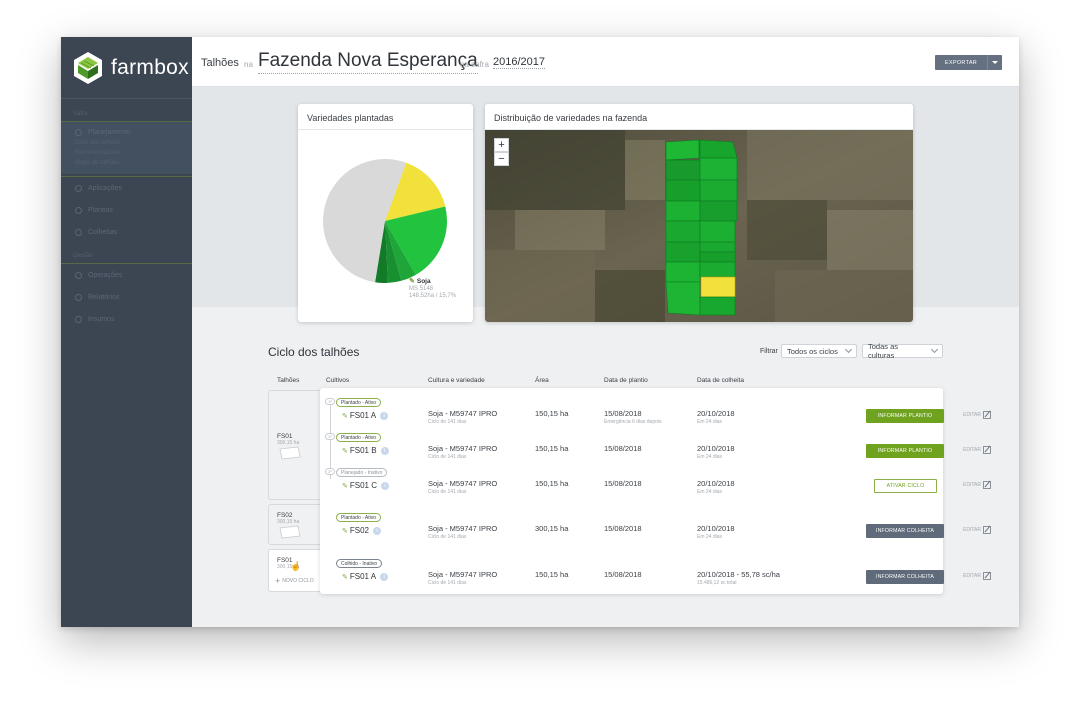 This screenshot has height=711, width=1080. Describe the element at coordinates (701, 227) in the screenshot. I see `farm-plots` at that location.